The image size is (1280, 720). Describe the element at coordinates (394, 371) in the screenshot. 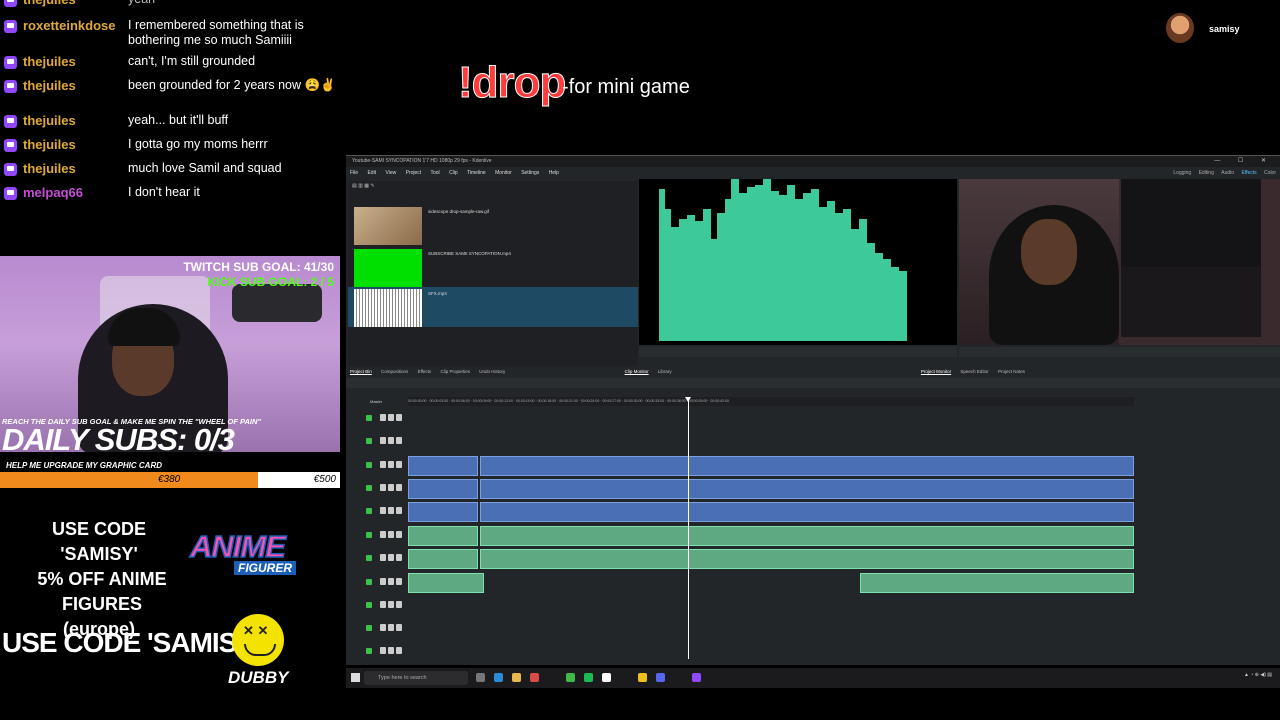

I see `tab-compositions: Compositions` at that location.